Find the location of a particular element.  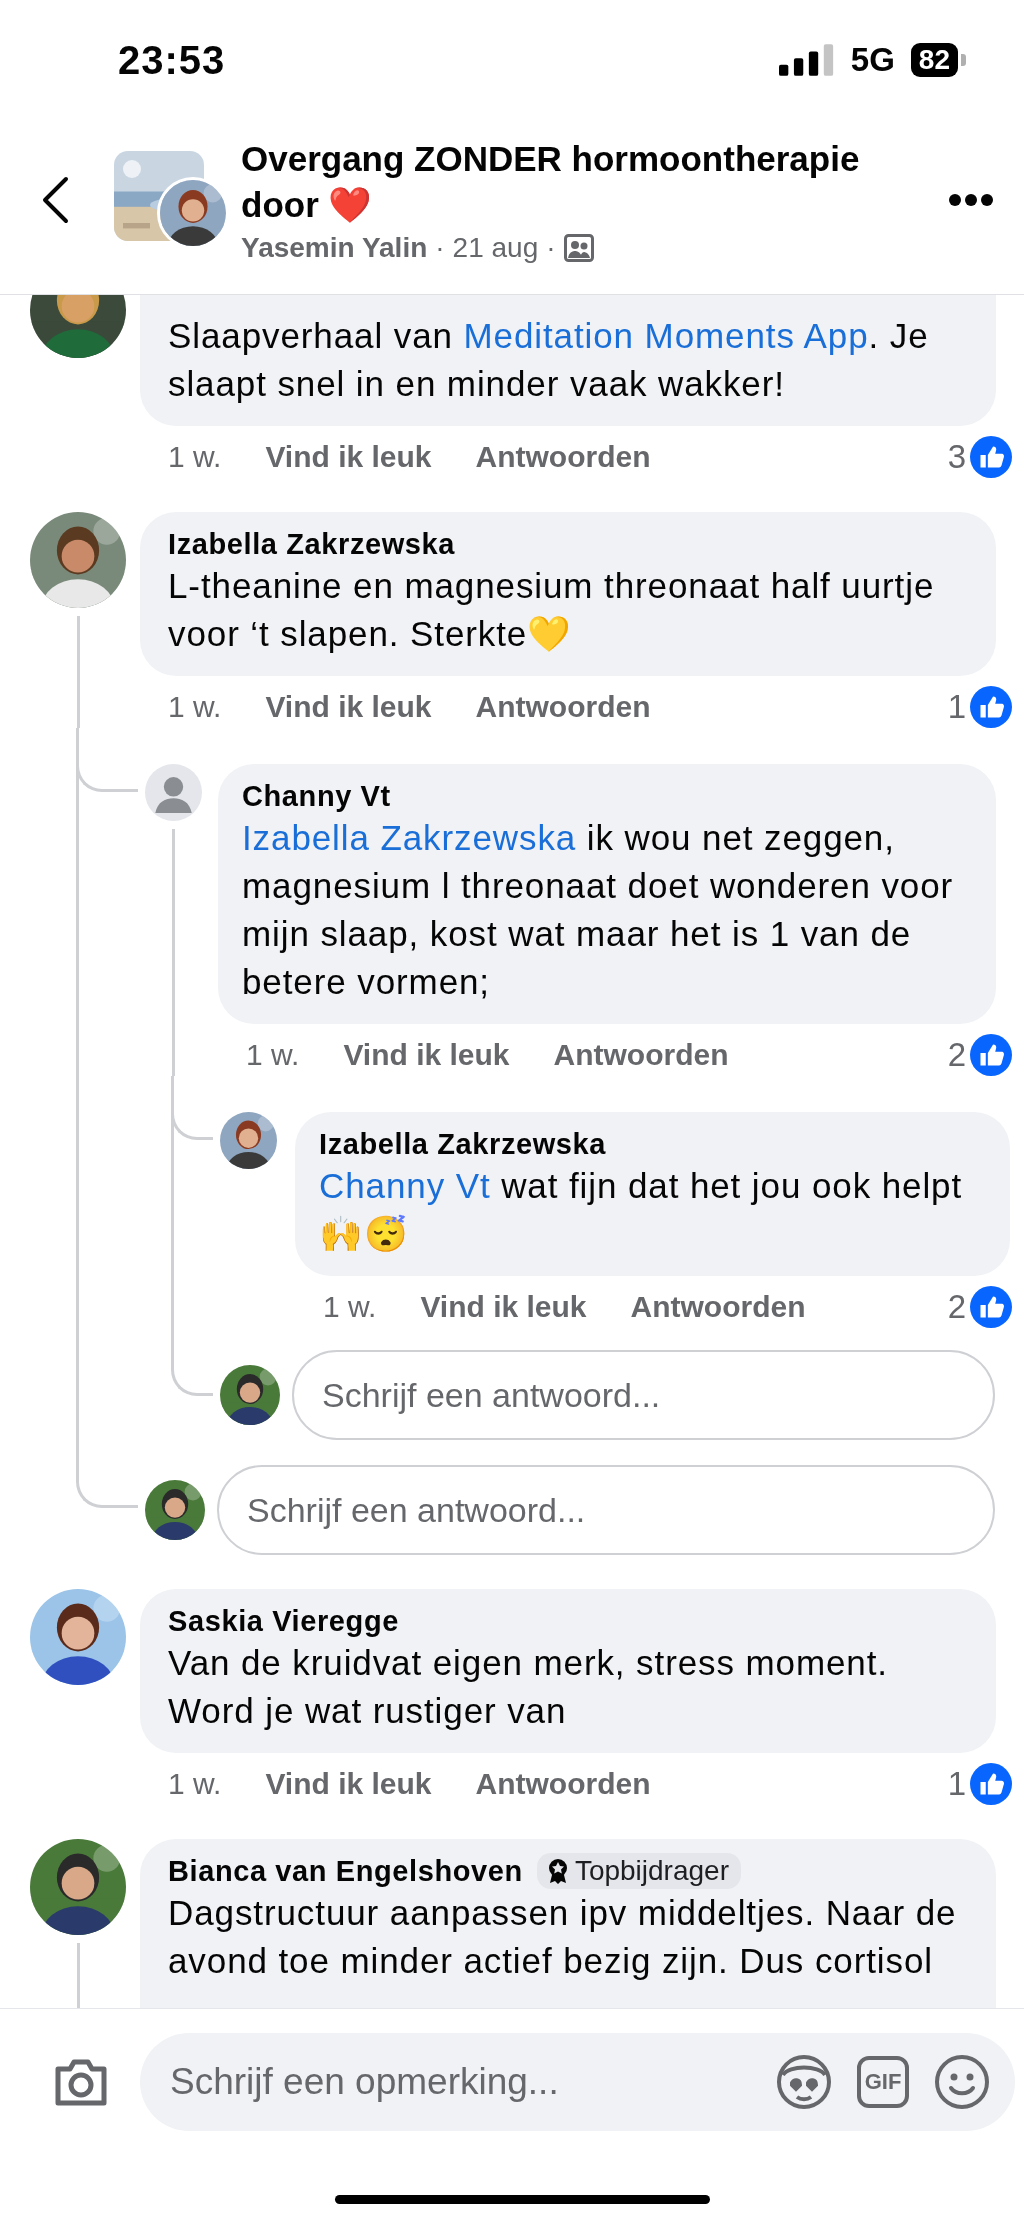

comment-text: Channy Vt wat fijn dat het jou ook helpt 🙌😴 is located at coordinates (641, 1210).